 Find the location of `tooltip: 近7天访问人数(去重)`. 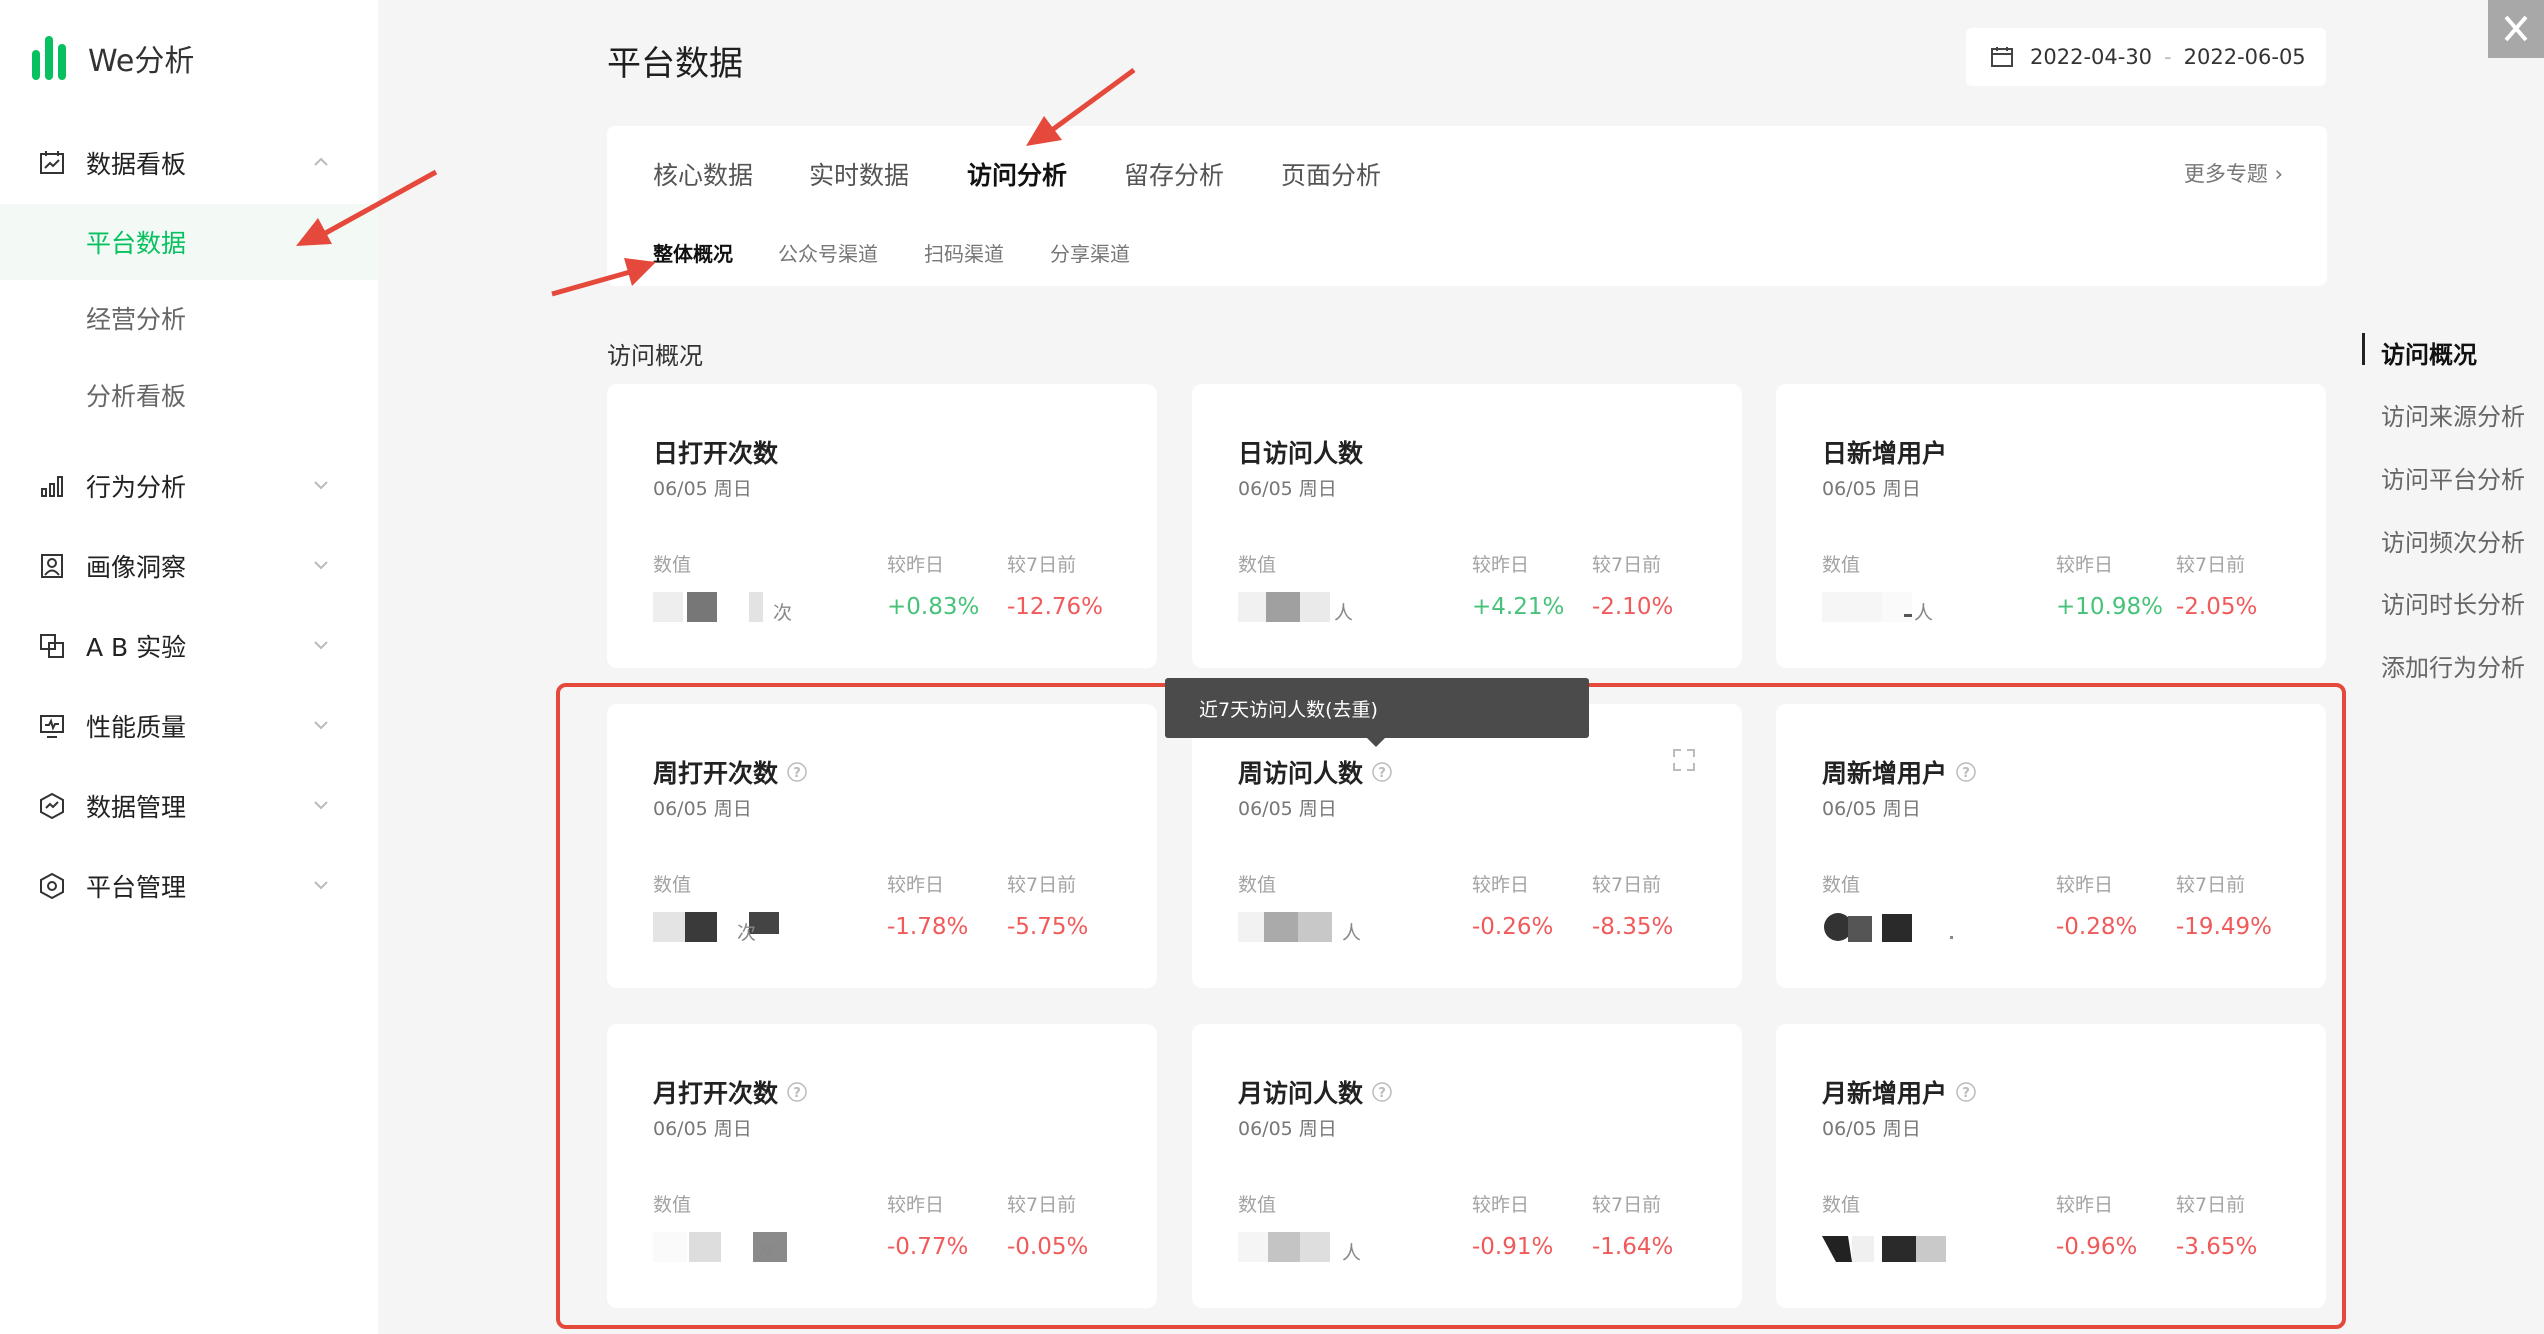

tooltip: 近7天访问人数(去重) is located at coordinates (1377, 708).